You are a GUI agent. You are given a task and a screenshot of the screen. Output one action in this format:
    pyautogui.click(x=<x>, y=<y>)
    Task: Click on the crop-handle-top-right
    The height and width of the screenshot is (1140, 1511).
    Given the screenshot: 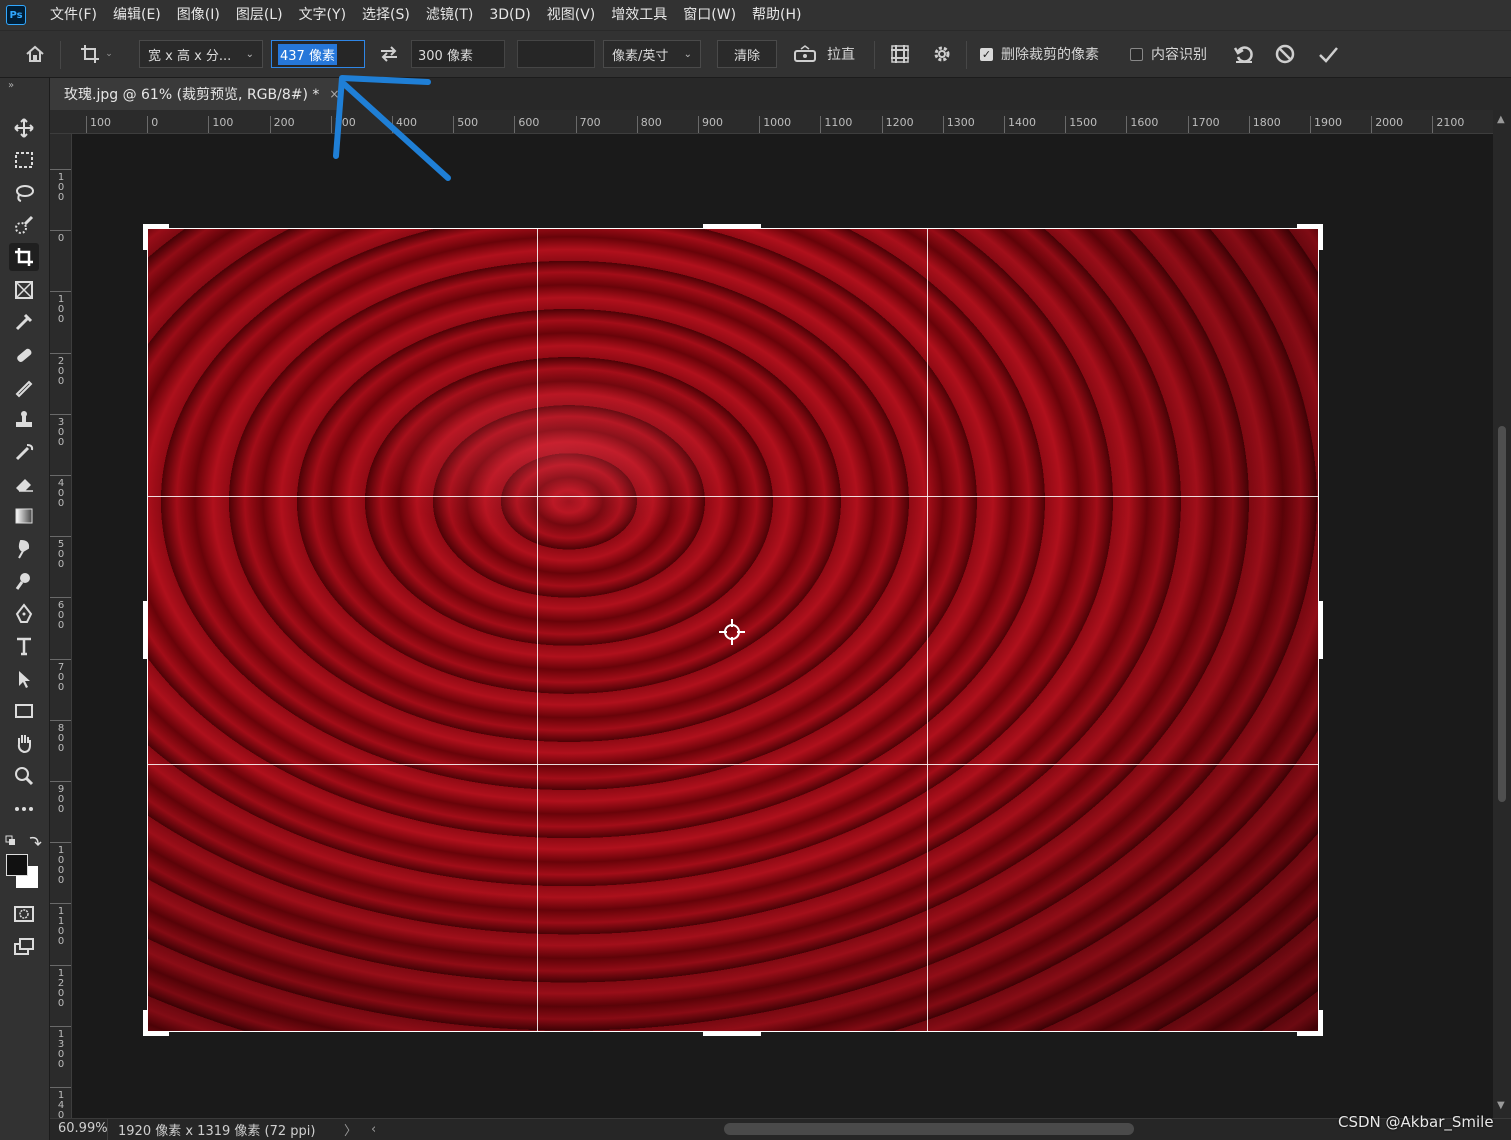 What is the action you would take?
    pyautogui.click(x=1320, y=237)
    